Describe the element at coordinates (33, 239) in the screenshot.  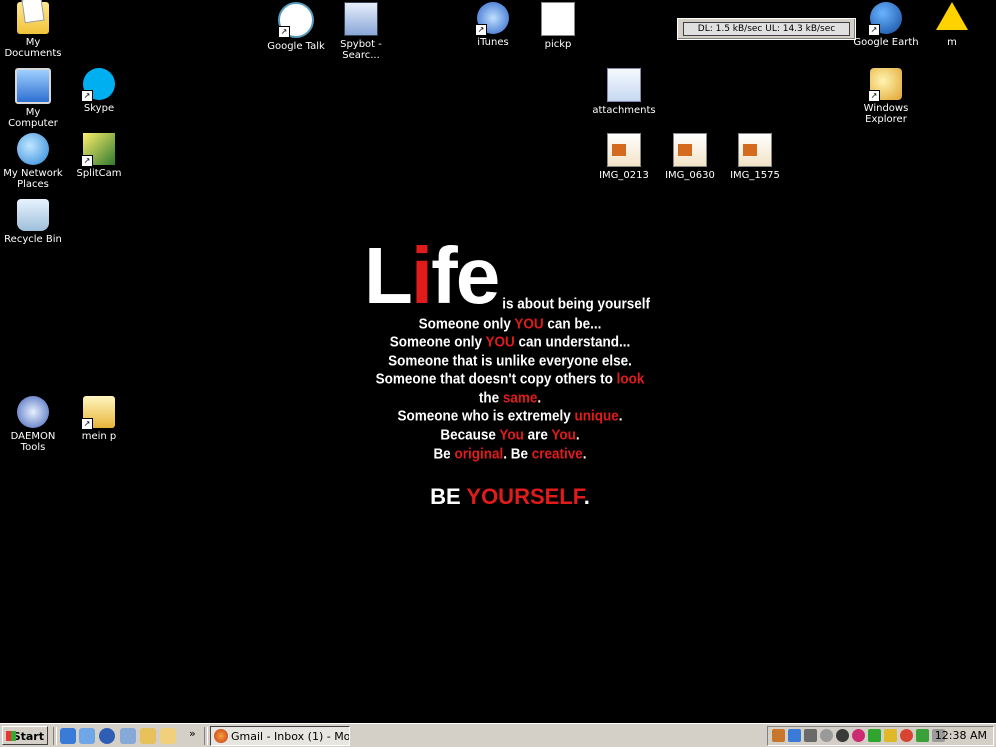
I see `icon-label: Recycle Bin` at that location.